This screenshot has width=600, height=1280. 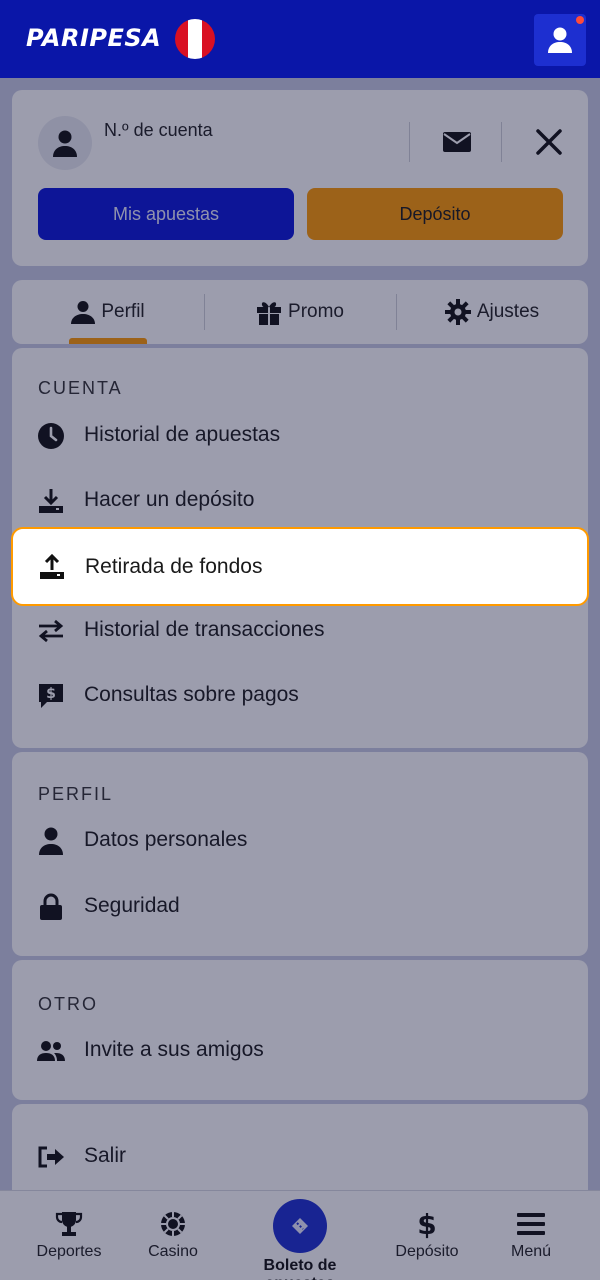 What do you see at coordinates (132, 905) in the screenshot?
I see `menu-item-label: Seguridad` at bounding box center [132, 905].